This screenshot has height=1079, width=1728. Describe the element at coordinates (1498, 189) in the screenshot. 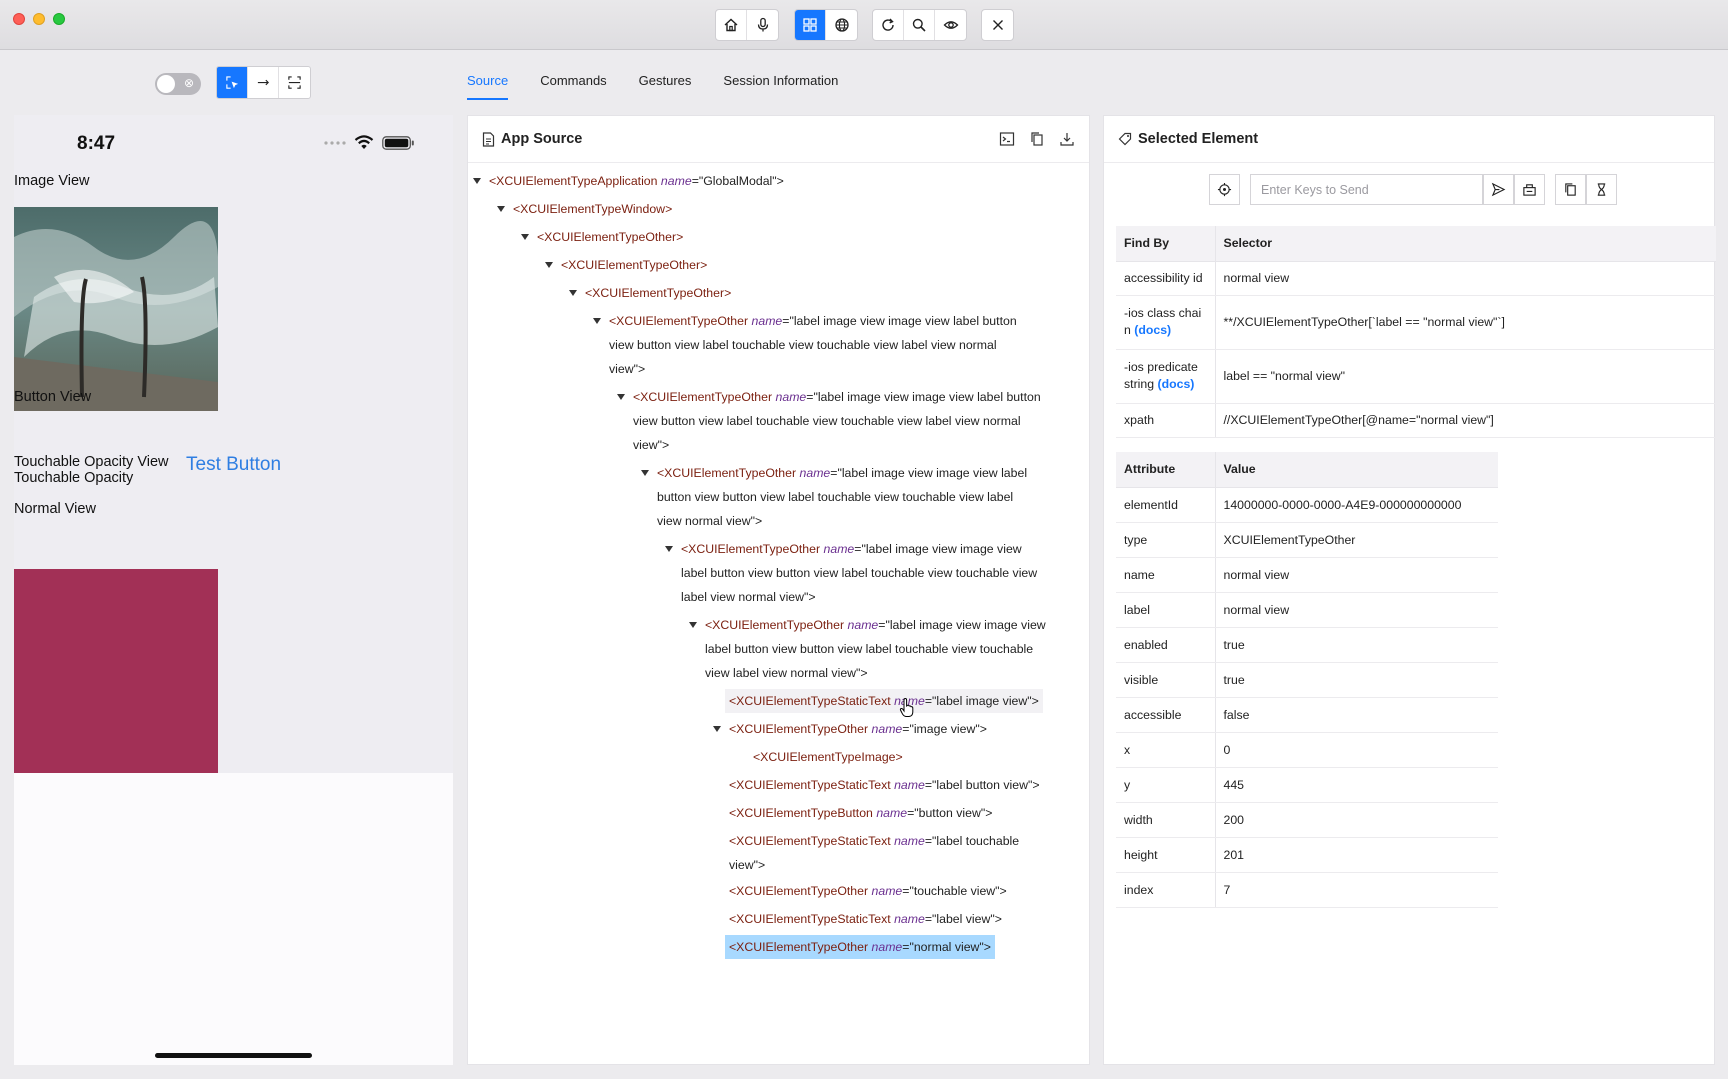

I see `send-keys-button` at that location.